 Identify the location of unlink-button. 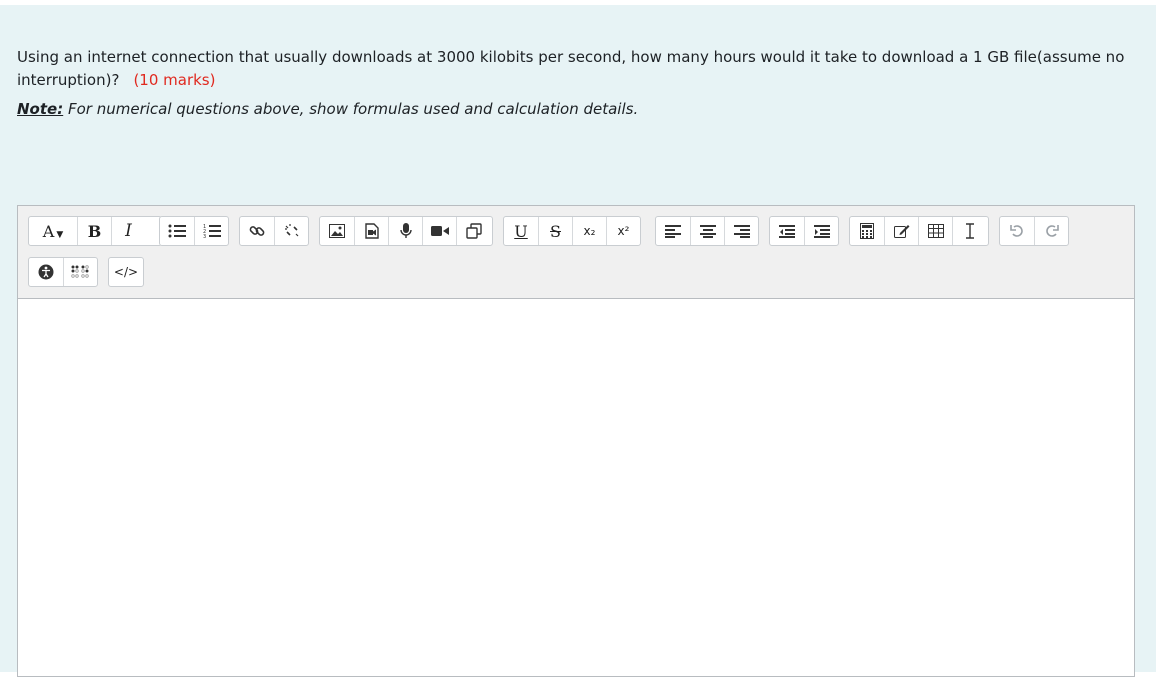
(291, 231).